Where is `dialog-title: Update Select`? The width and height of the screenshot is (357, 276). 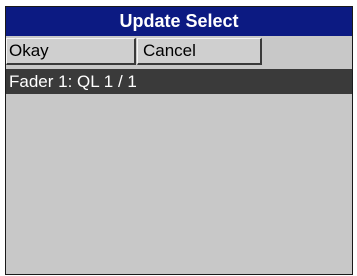 dialog-title: Update Select is located at coordinates (179, 21).